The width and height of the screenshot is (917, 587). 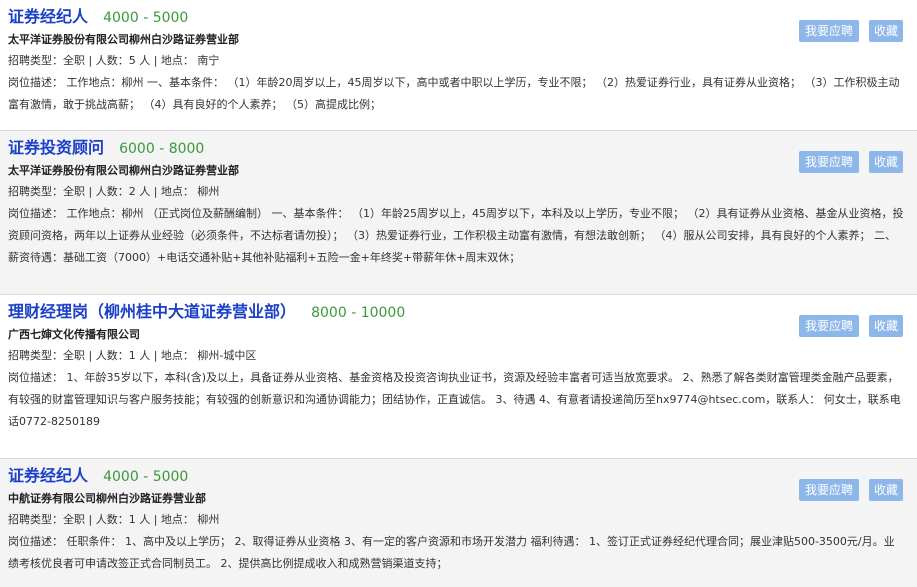 What do you see at coordinates (114, 191) in the screenshot?
I see `job-meta: 招聘类型：全职 | 人数：2 人 | 地点： 柳州` at bounding box center [114, 191].